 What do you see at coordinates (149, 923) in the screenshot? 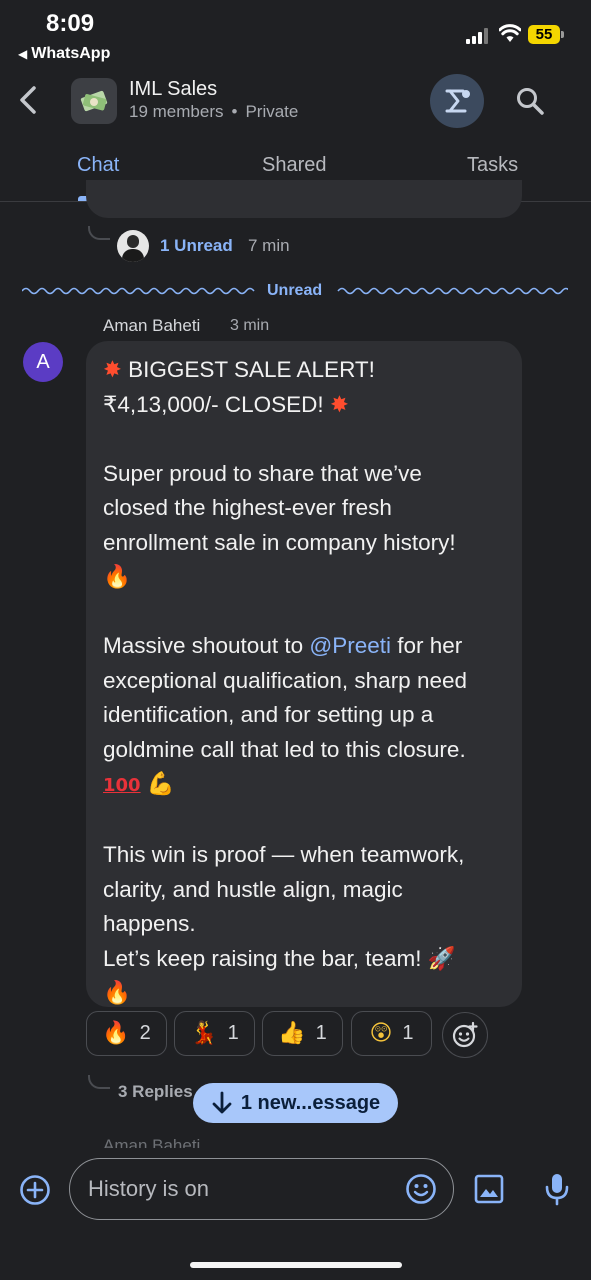
I see `message-line: happens.` at bounding box center [149, 923].